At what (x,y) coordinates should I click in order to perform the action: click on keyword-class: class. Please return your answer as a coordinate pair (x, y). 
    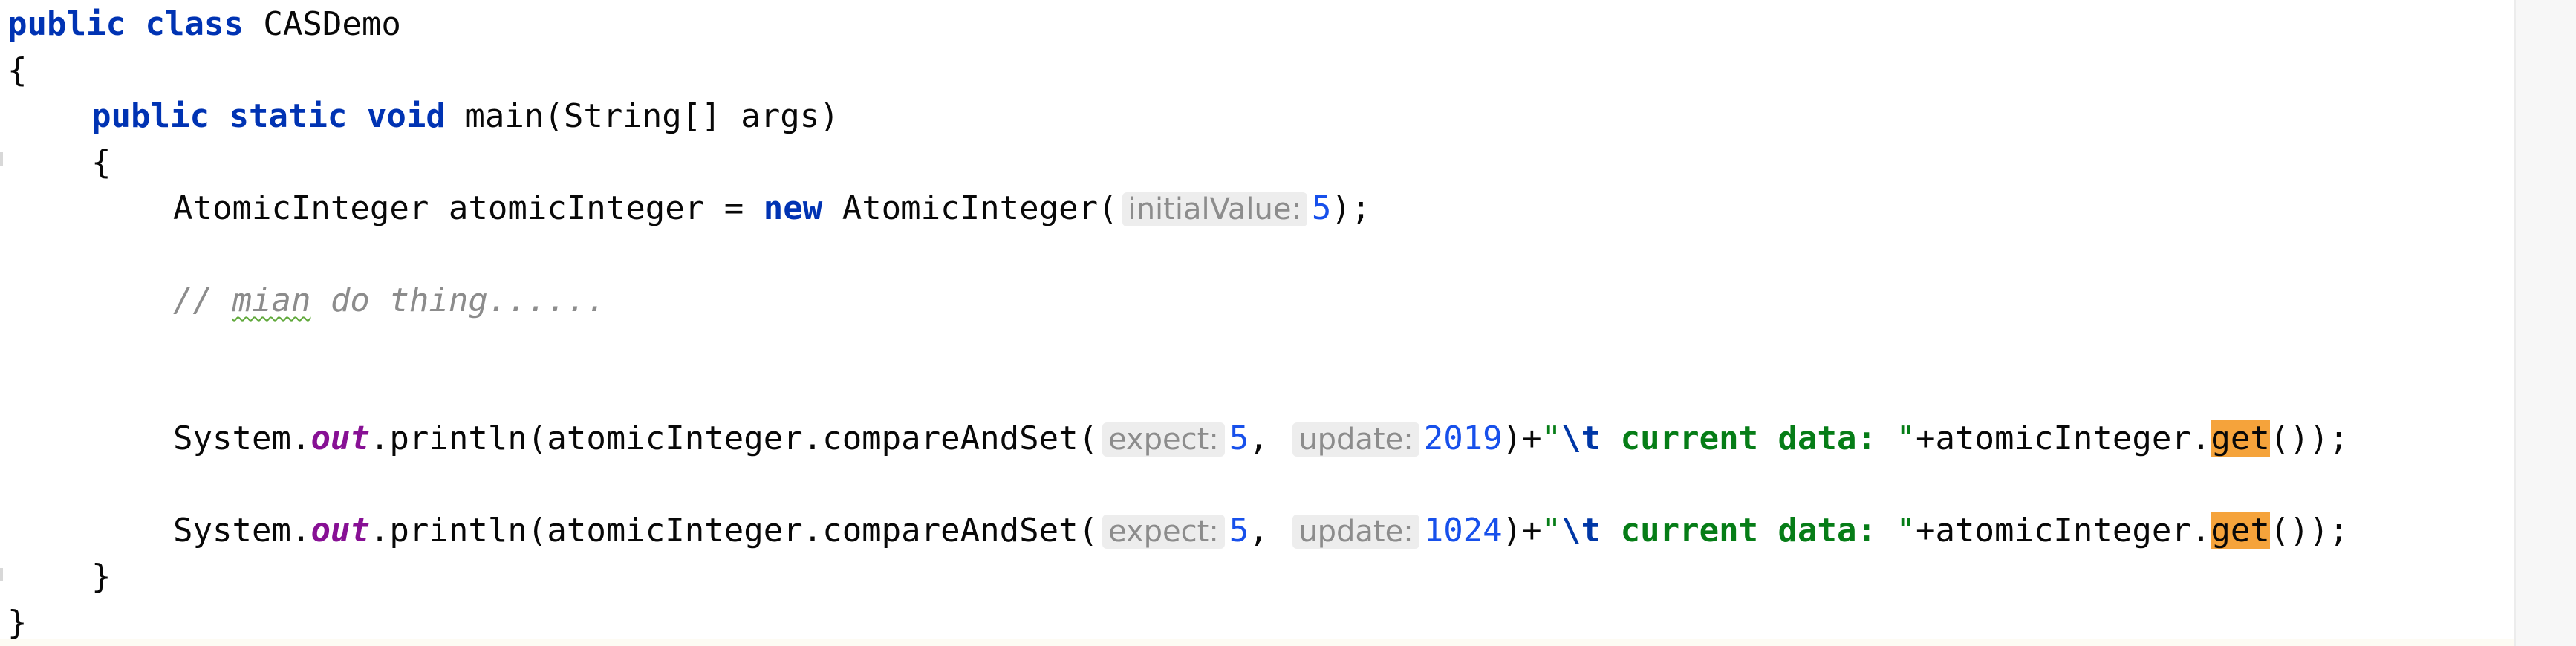
    Looking at the image, I should click on (194, 24).